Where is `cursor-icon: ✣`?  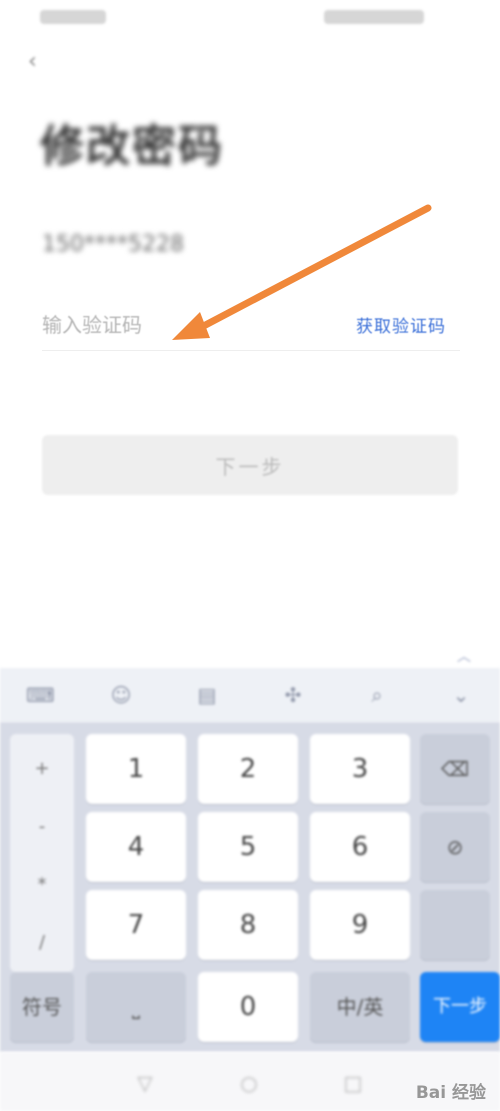
cursor-icon: ✣ is located at coordinates (293, 695).